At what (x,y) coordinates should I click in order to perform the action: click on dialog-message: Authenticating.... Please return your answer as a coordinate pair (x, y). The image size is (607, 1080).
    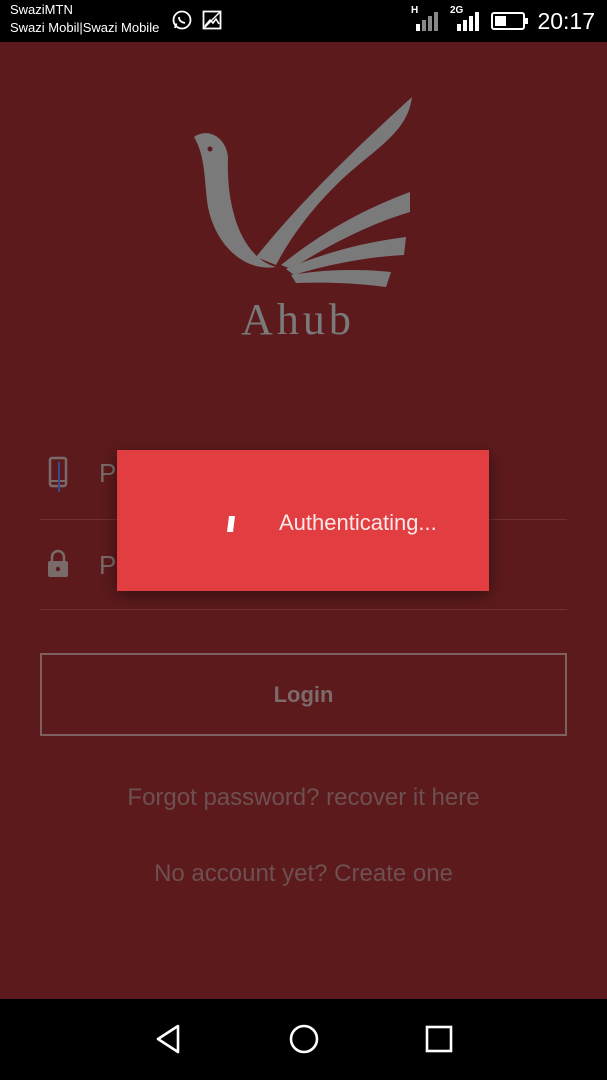
    Looking at the image, I should click on (358, 522).